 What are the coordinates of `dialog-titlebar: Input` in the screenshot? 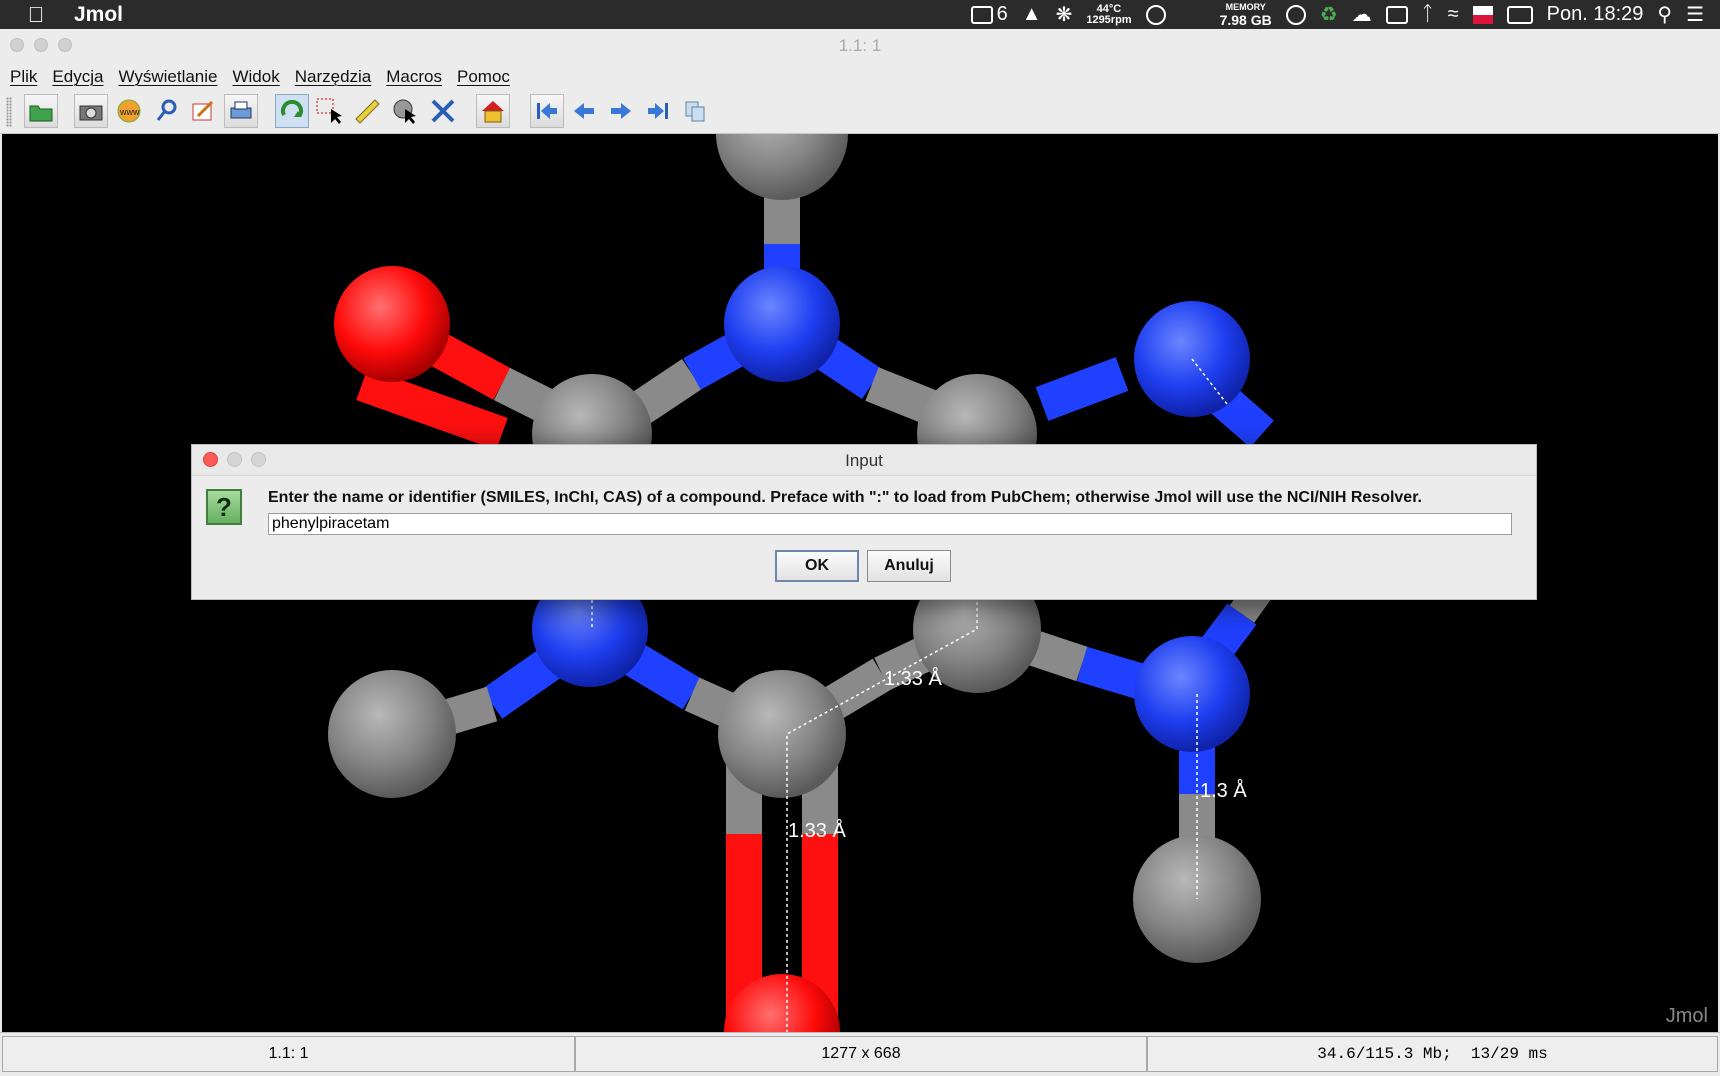 It's located at (864, 460).